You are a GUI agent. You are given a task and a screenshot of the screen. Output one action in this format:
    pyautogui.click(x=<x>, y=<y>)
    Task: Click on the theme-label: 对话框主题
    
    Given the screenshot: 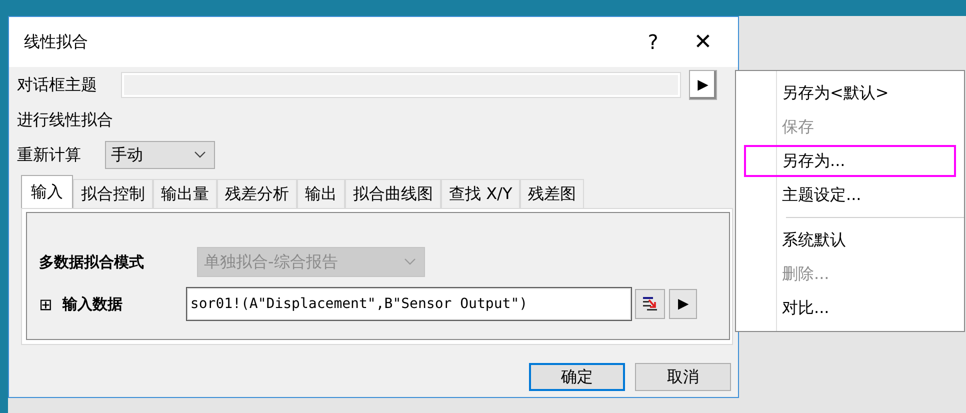 What is the action you would take?
    pyautogui.click(x=57, y=85)
    